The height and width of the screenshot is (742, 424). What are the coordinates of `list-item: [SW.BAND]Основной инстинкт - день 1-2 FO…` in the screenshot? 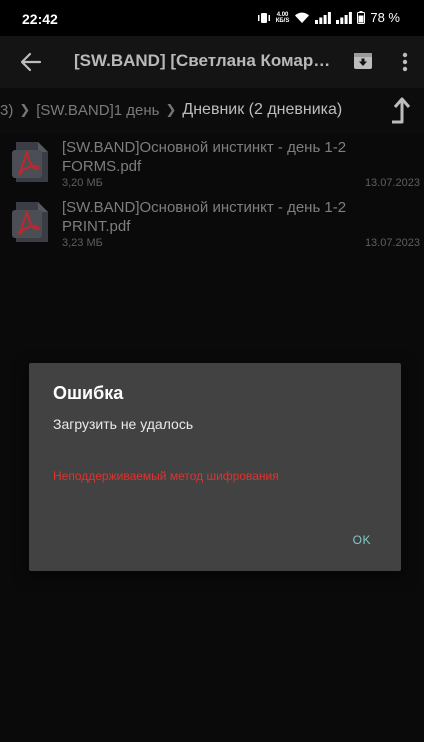 It's located at (212, 164).